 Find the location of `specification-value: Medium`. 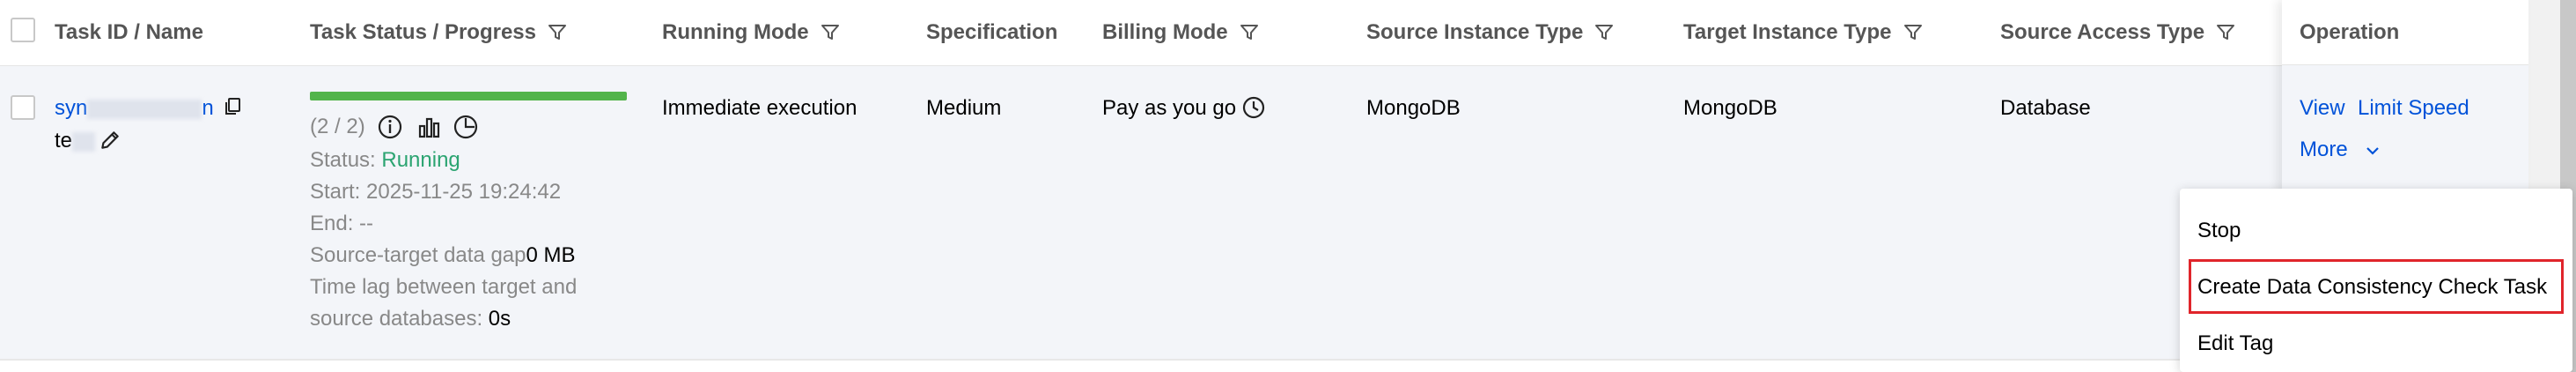

specification-value: Medium is located at coordinates (964, 108).